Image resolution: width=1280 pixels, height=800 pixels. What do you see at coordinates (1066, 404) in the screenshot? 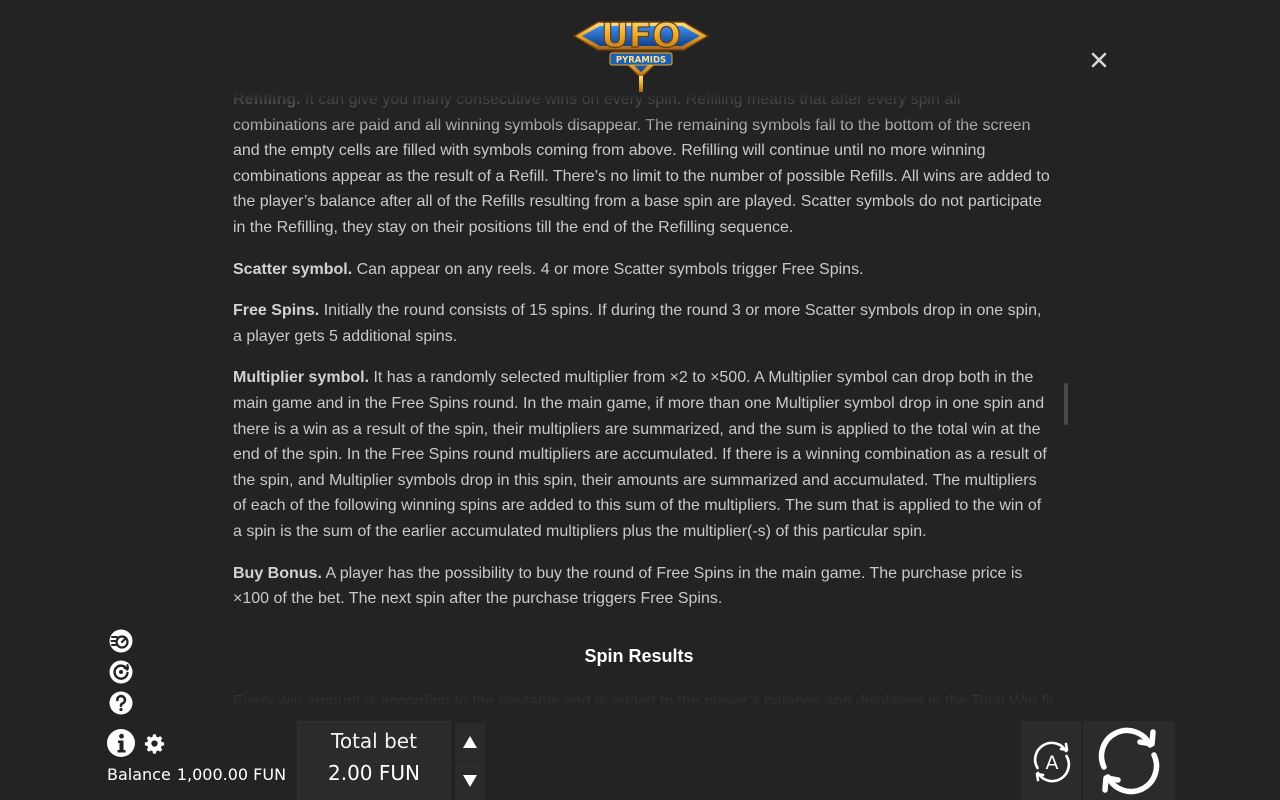
I see `scrollbar-thumb` at bounding box center [1066, 404].